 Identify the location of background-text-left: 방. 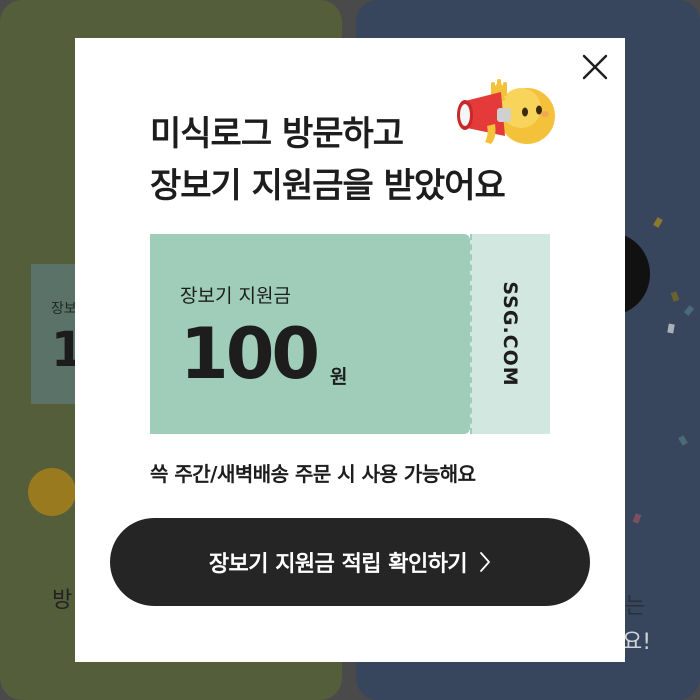
(62, 600).